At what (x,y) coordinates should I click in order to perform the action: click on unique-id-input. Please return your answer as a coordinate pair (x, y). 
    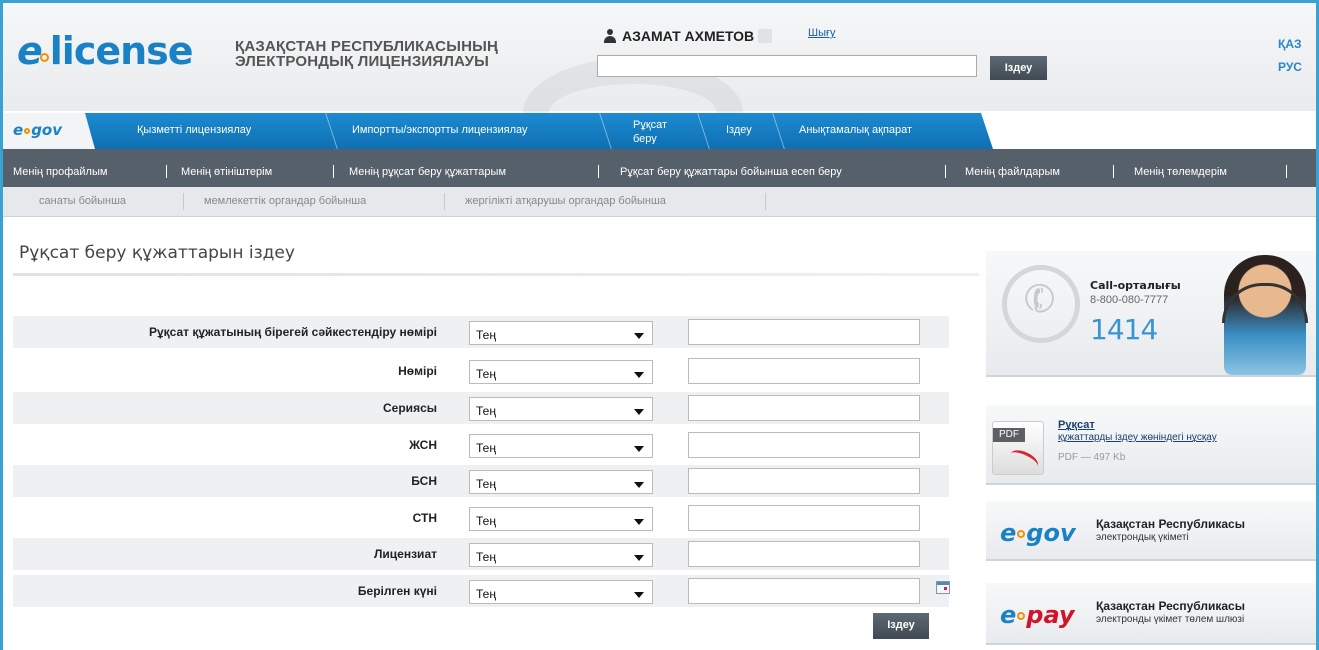
    Looking at the image, I should click on (804, 332).